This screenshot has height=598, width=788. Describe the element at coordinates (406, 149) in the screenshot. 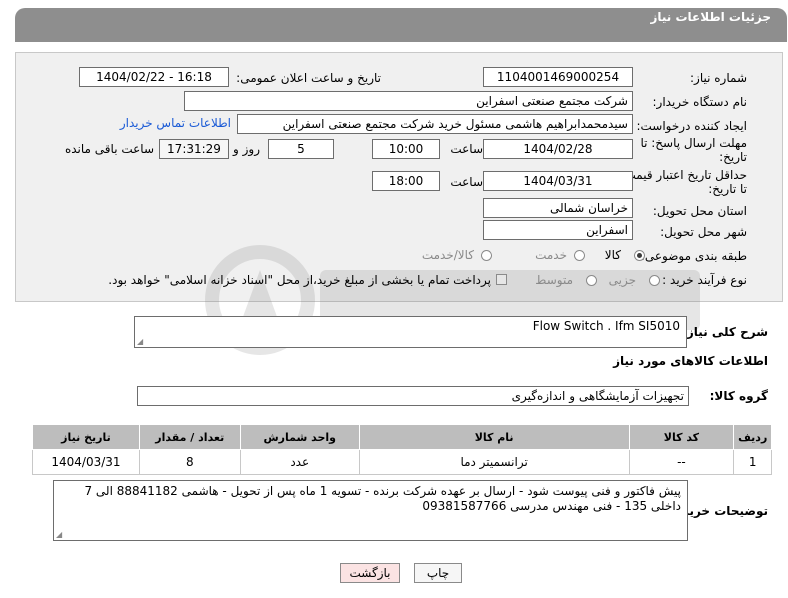

I see `deadline-time-field: 10:00` at that location.